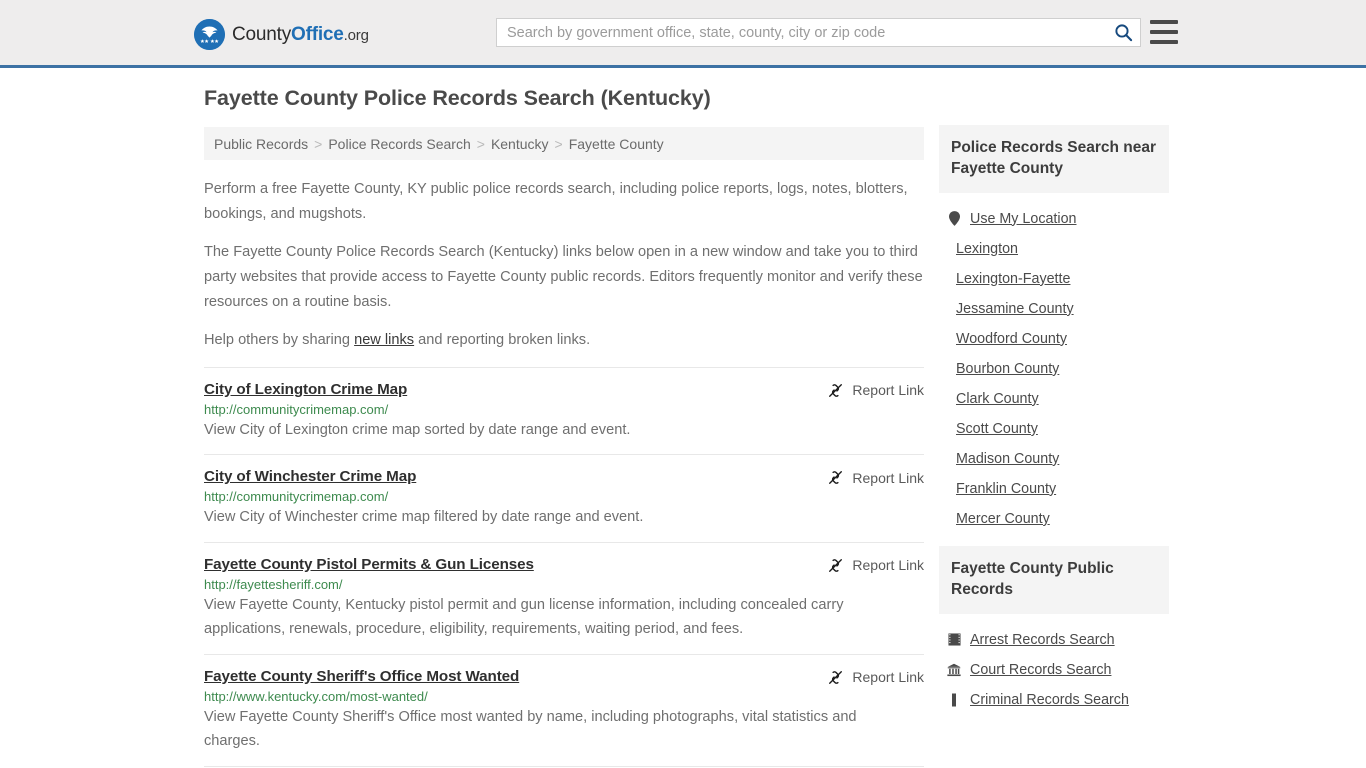 The width and height of the screenshot is (1366, 768). Describe the element at coordinates (310, 476) in the screenshot. I see `result-title-link: City of Winchester Crime Map` at that location.